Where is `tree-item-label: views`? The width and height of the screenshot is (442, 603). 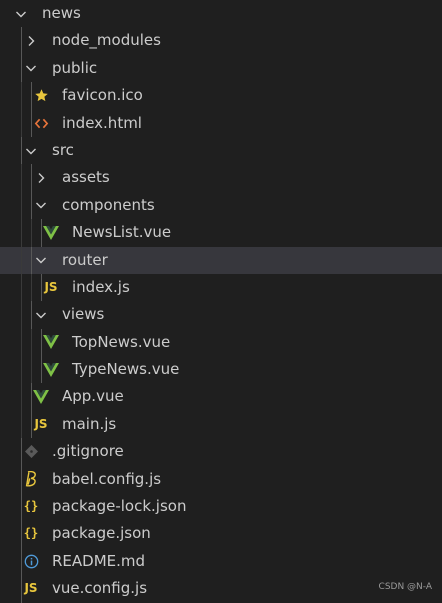 tree-item-label: views is located at coordinates (83, 314).